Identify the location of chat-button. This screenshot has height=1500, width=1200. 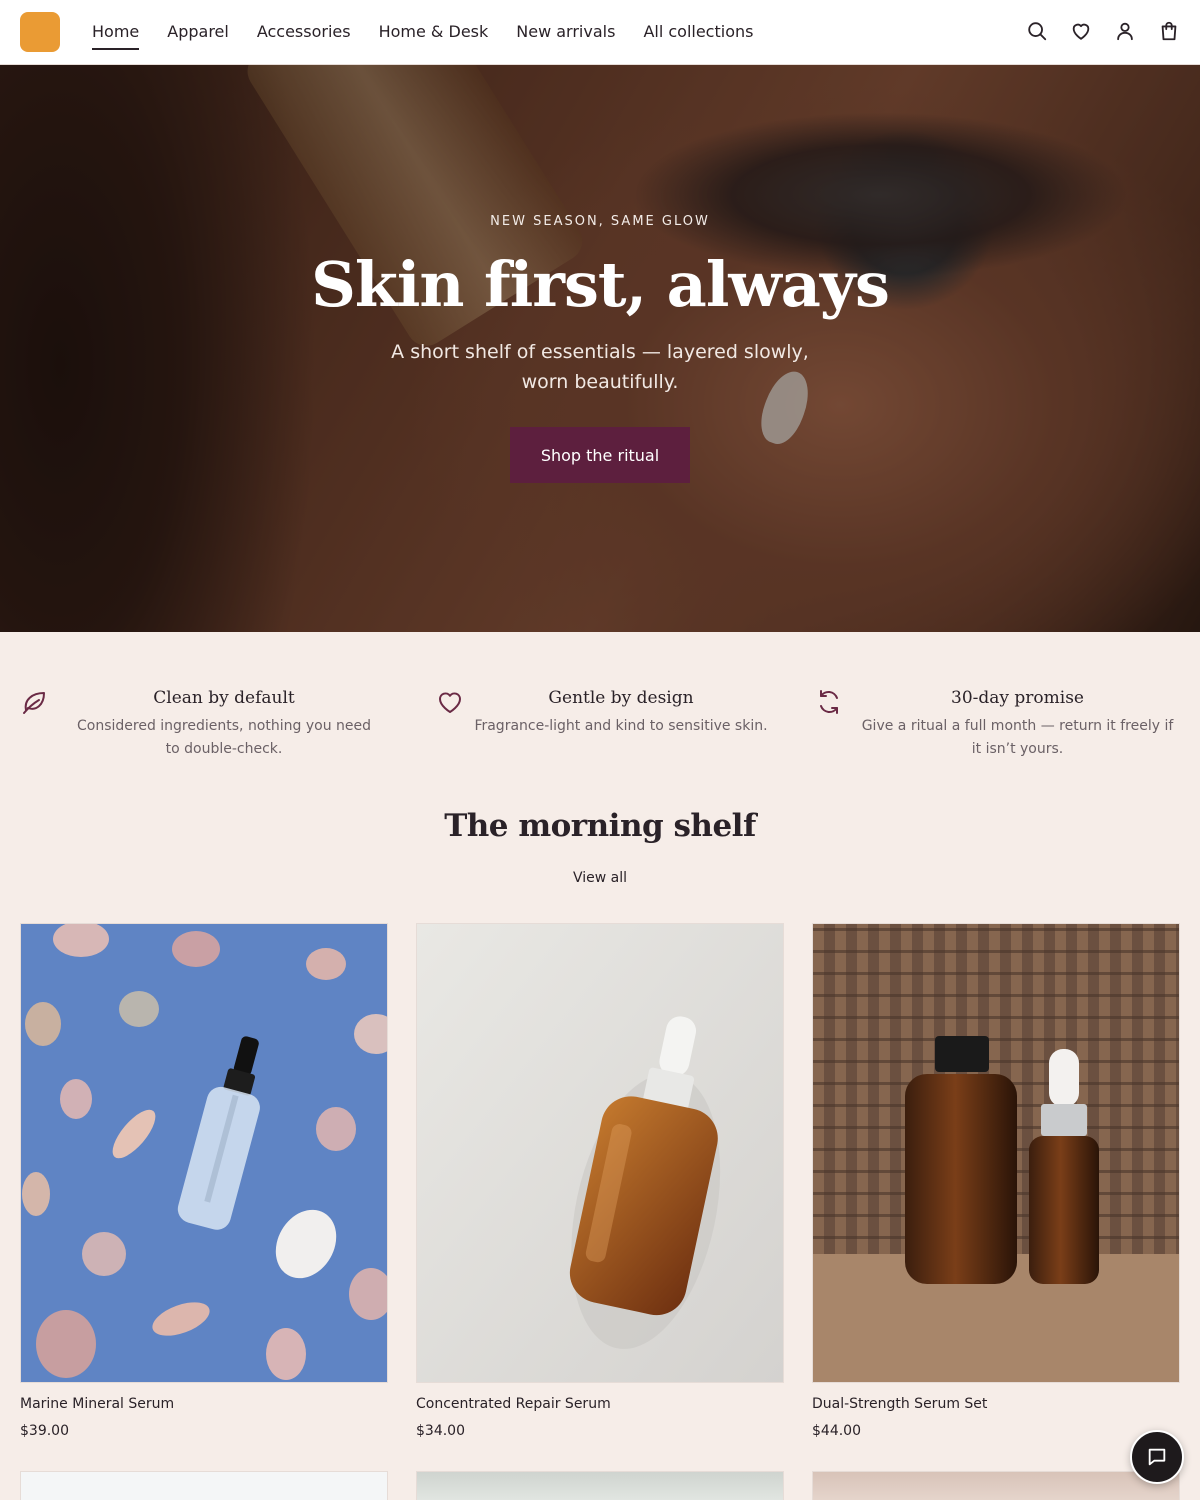
(1157, 1457).